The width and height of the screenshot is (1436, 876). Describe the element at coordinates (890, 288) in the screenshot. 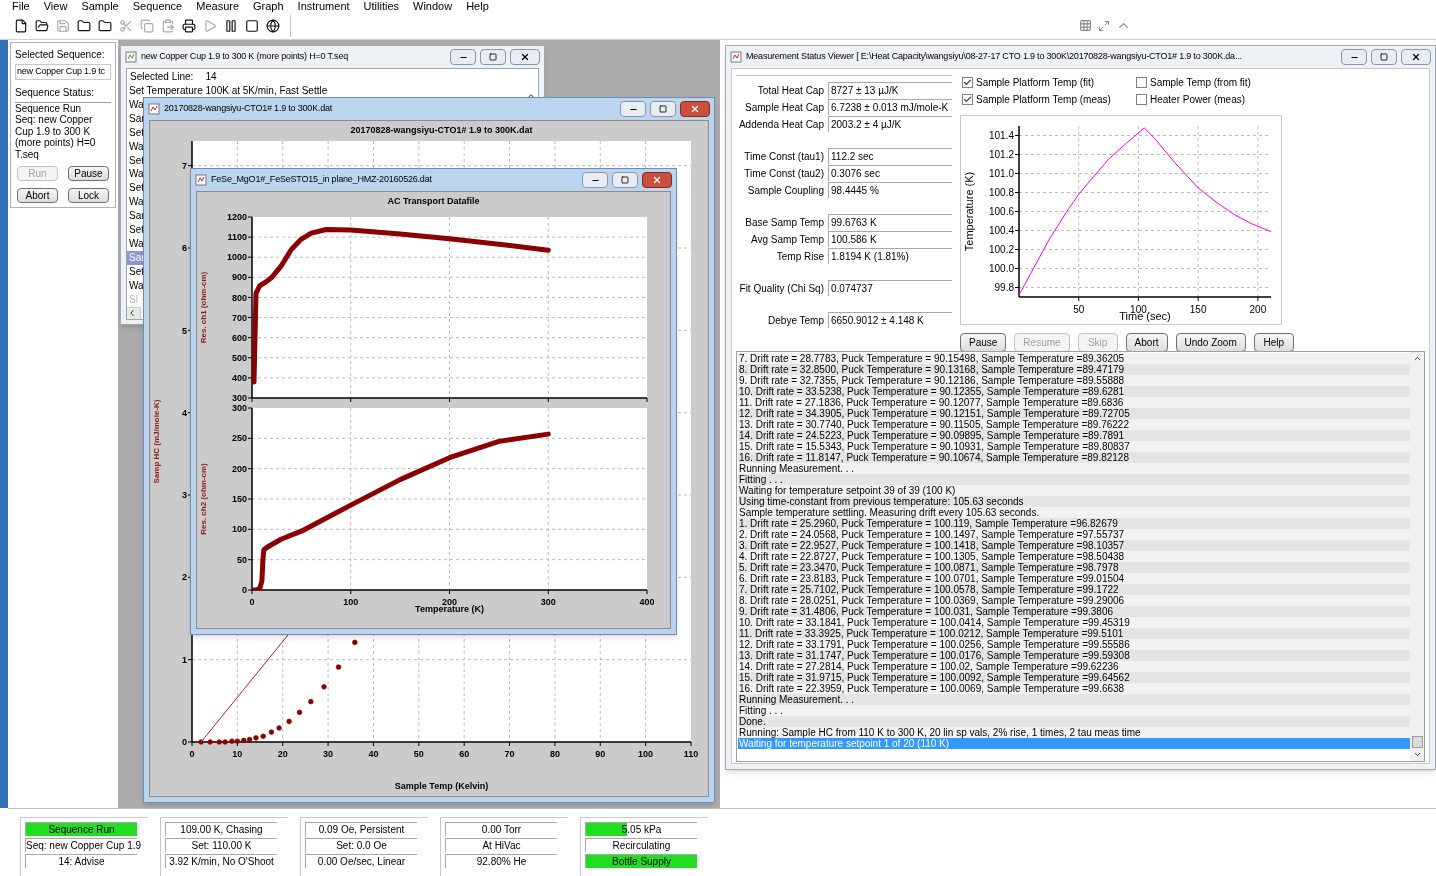

I see `field-value: 0.074737` at that location.